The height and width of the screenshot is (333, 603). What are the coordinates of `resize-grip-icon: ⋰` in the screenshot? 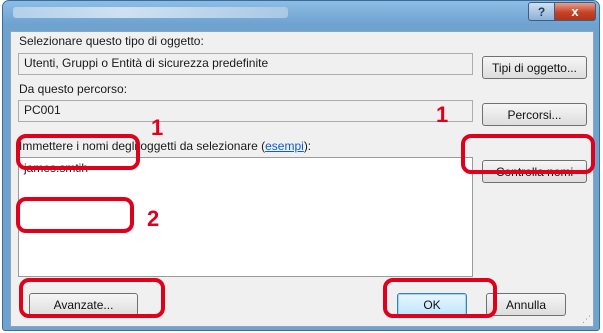 It's located at (586, 319).